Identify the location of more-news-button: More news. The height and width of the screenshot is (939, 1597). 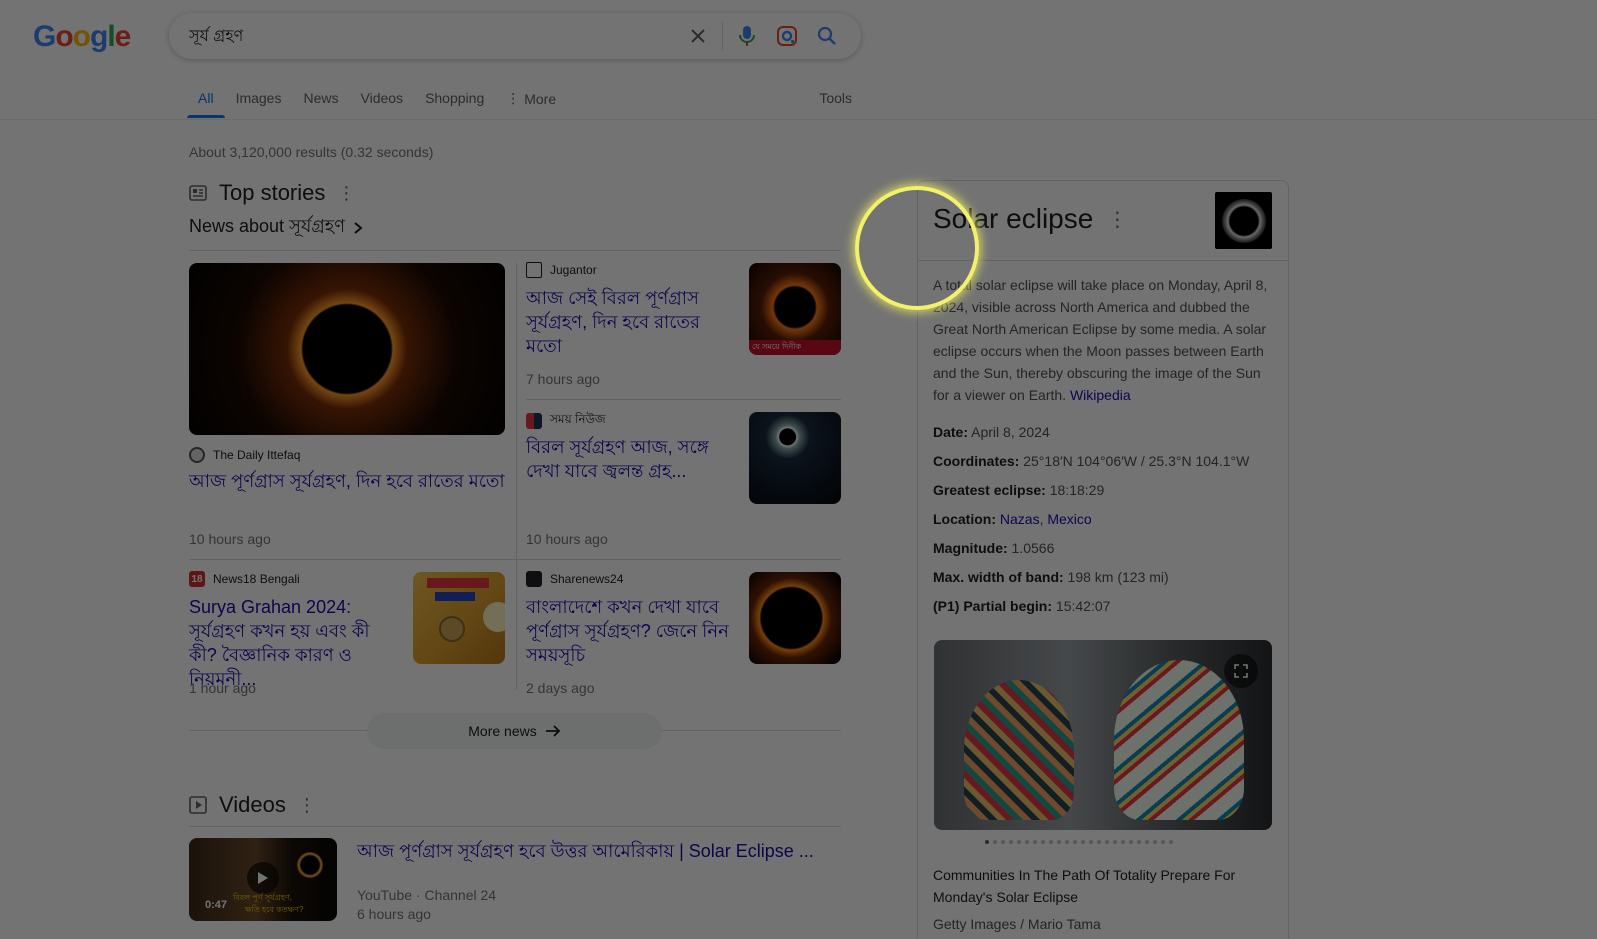
(514, 731).